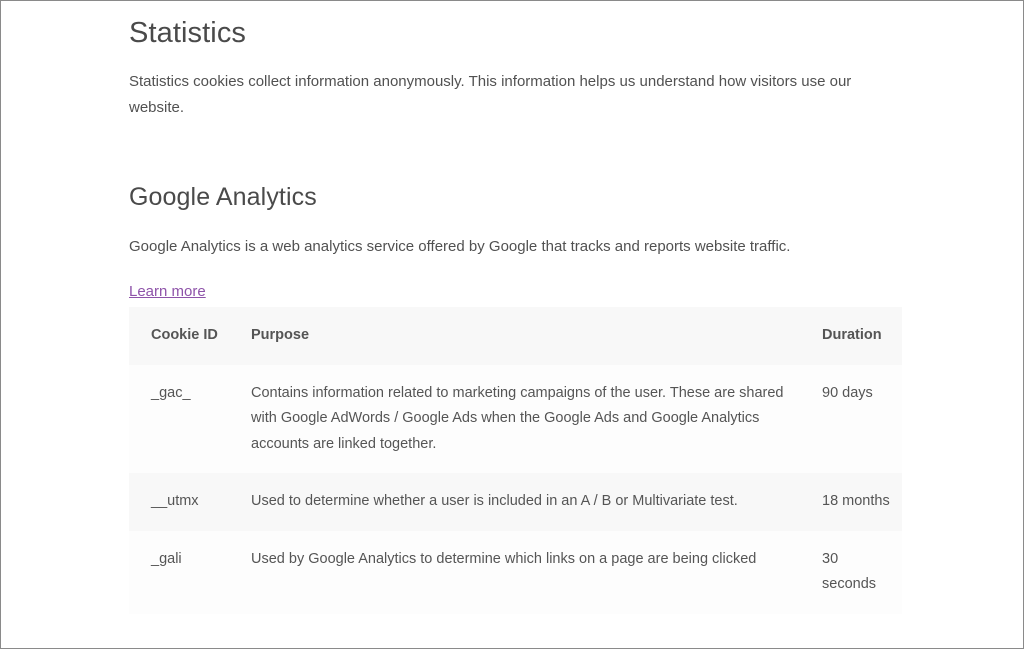 The height and width of the screenshot is (649, 1024). What do you see at coordinates (188, 33) in the screenshot?
I see `statistics-heading: Statistics` at bounding box center [188, 33].